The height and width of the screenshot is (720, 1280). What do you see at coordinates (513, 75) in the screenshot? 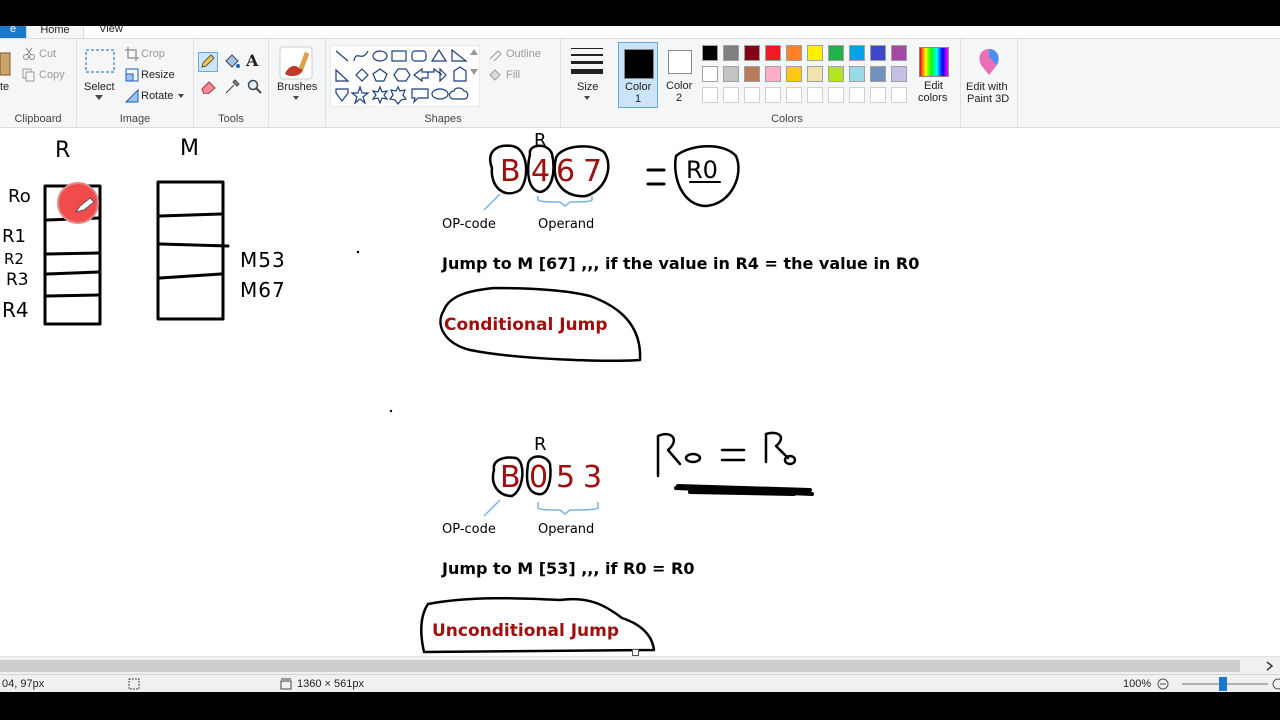
I see `fill-dropdown: Fill` at bounding box center [513, 75].